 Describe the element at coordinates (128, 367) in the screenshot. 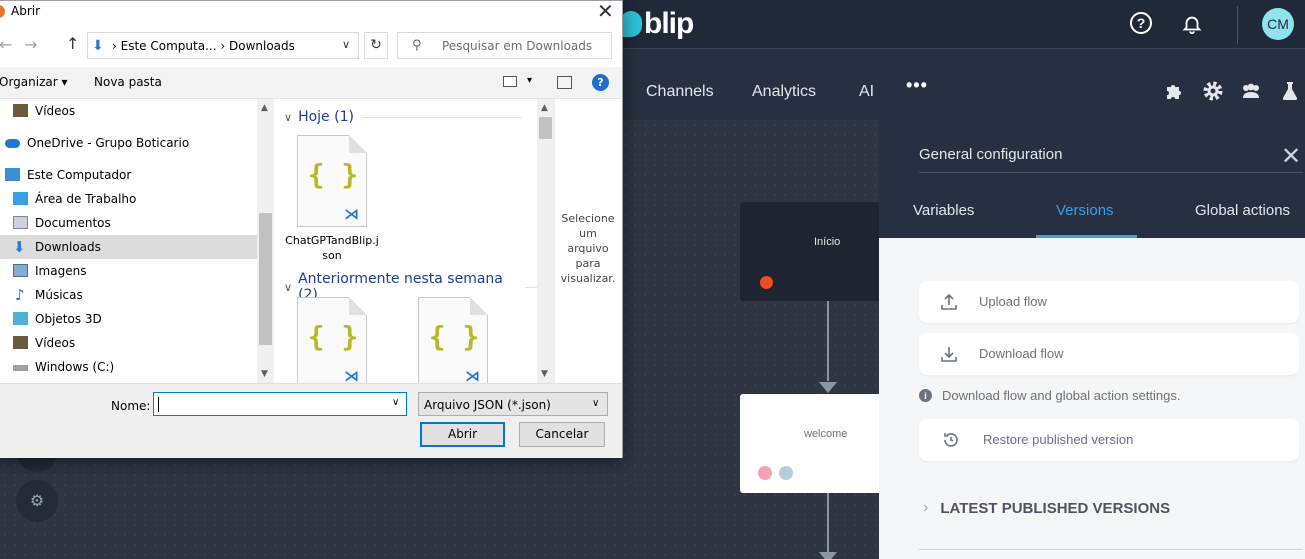

I see `tree-item-drive-c: Windows (C:)` at that location.